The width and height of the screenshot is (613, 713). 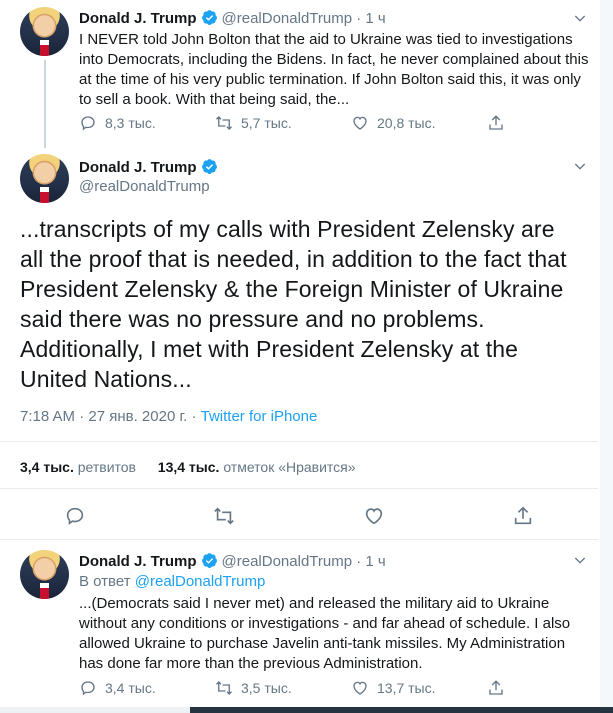 I want to click on tweet-source: Twitter for iPhone, so click(x=259, y=416).